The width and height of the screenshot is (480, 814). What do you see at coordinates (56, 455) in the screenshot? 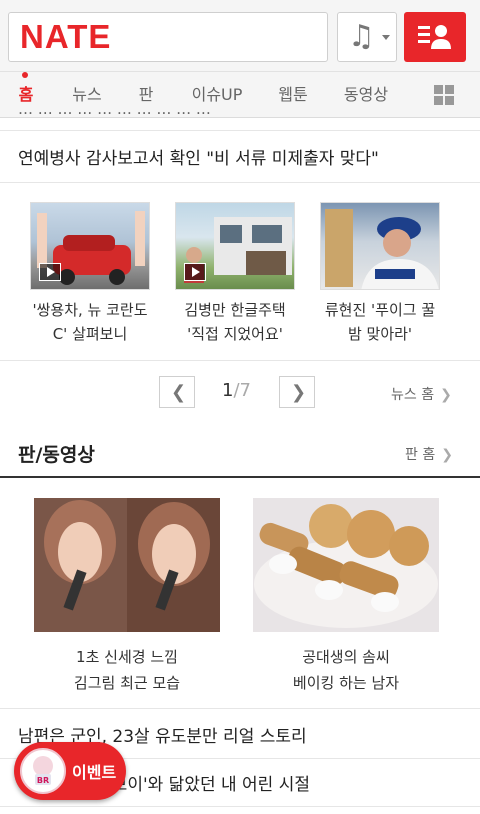
I see `section-title: 판/동영상` at bounding box center [56, 455].